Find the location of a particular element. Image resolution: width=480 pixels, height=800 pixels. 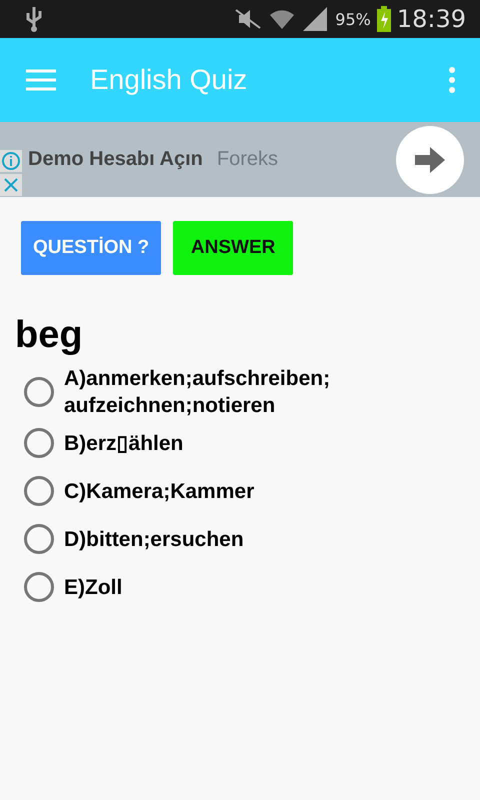

option-label: B)erz▯ählen is located at coordinates (214, 444).